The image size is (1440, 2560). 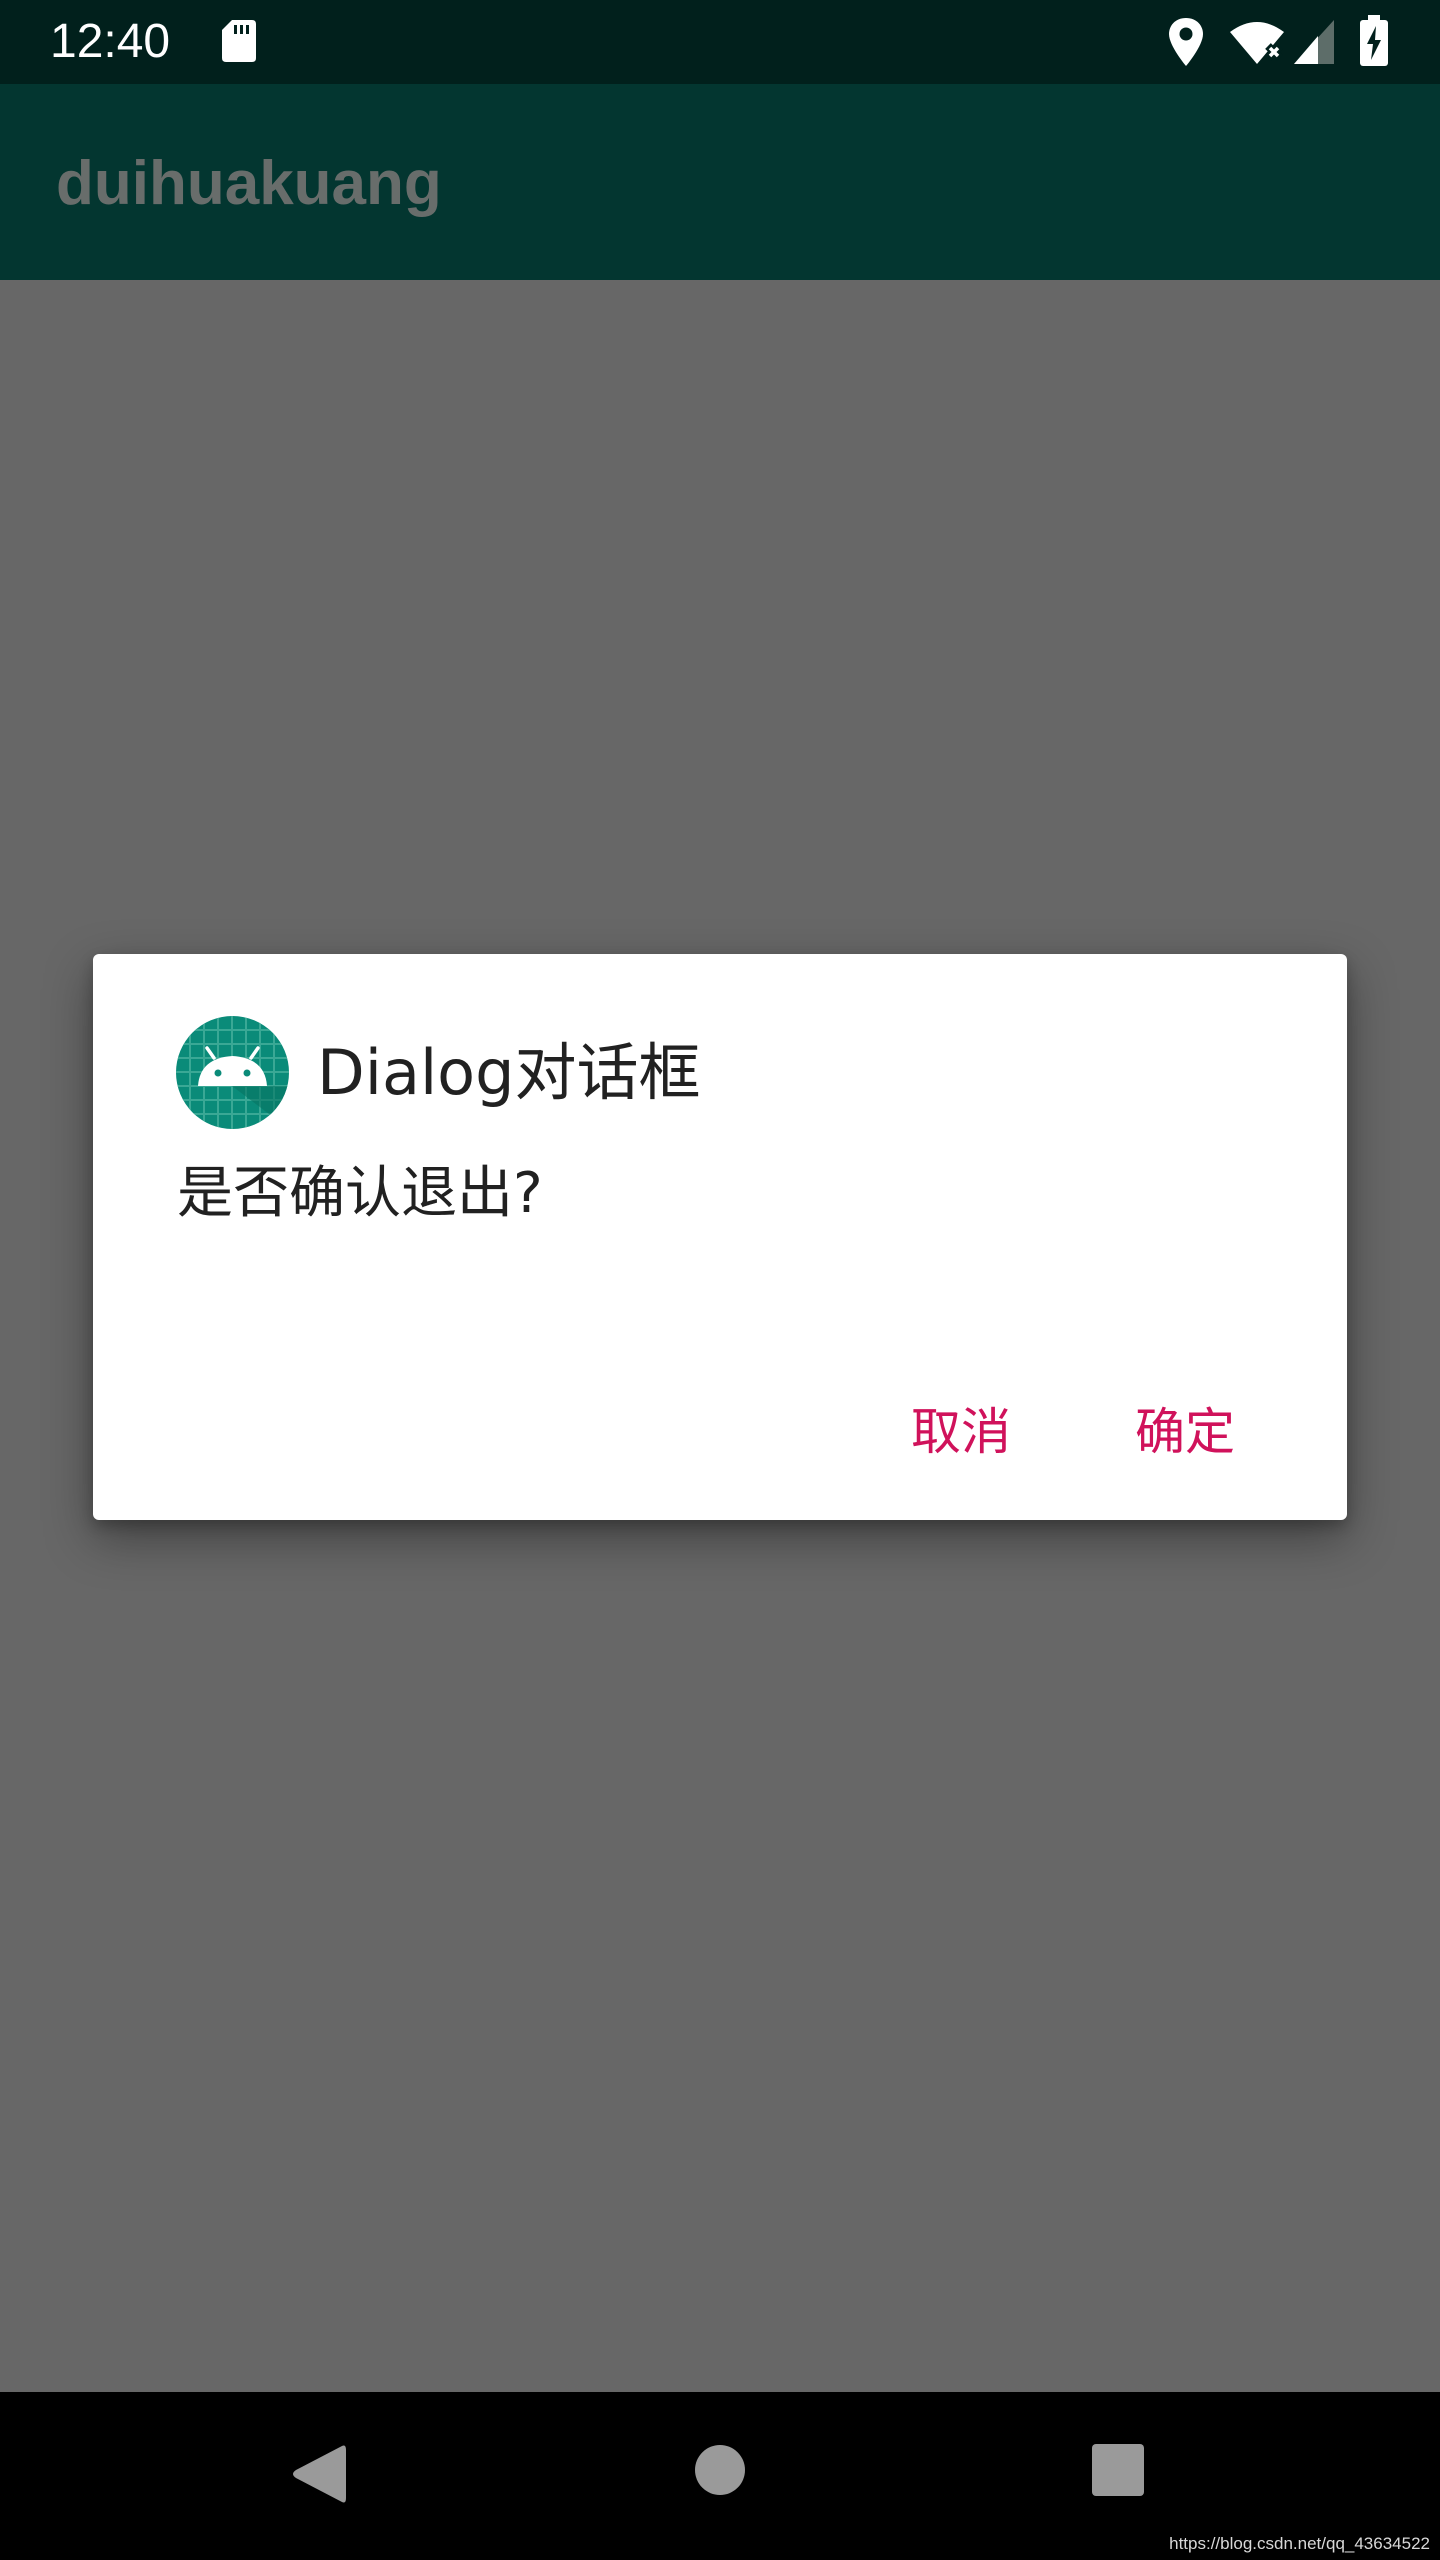 I want to click on dialog-message: 是否确认退出?, so click(x=360, y=1193).